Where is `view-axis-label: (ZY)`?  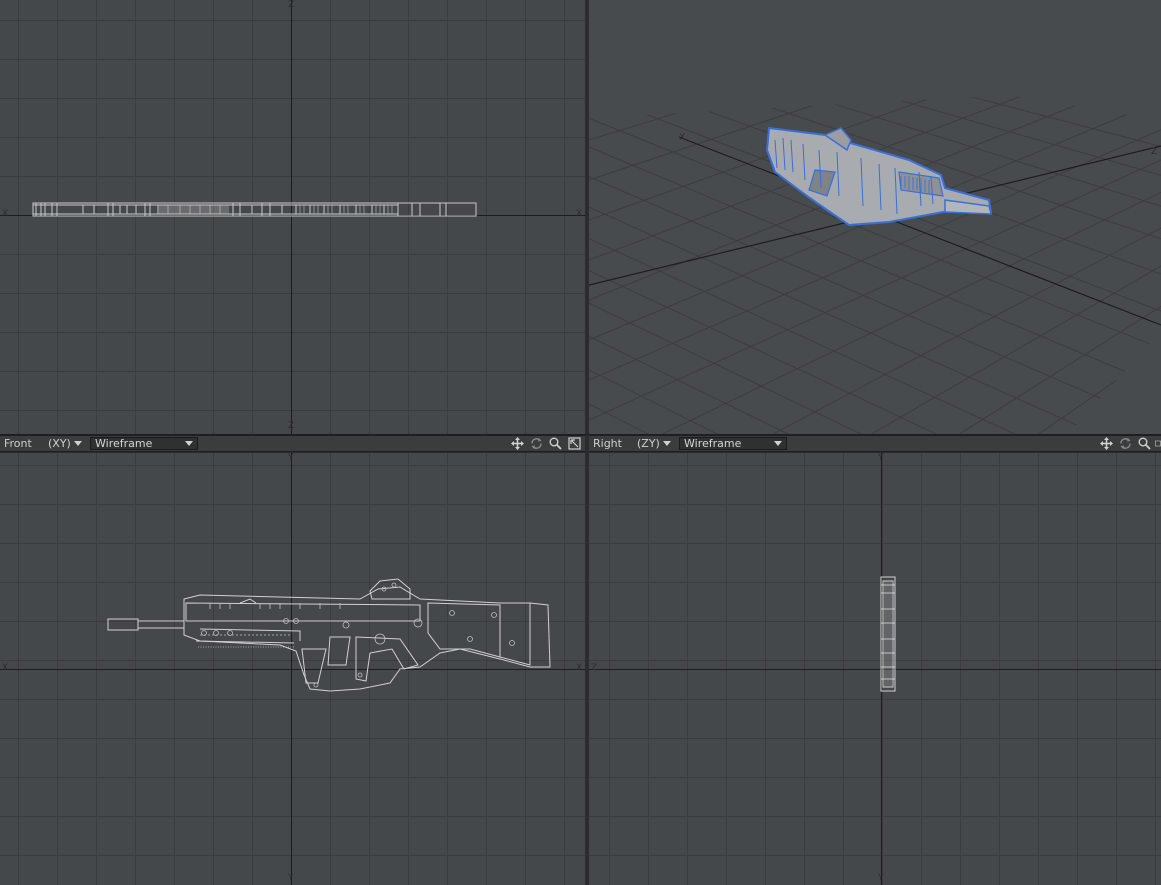
view-axis-label: (ZY) is located at coordinates (648, 443).